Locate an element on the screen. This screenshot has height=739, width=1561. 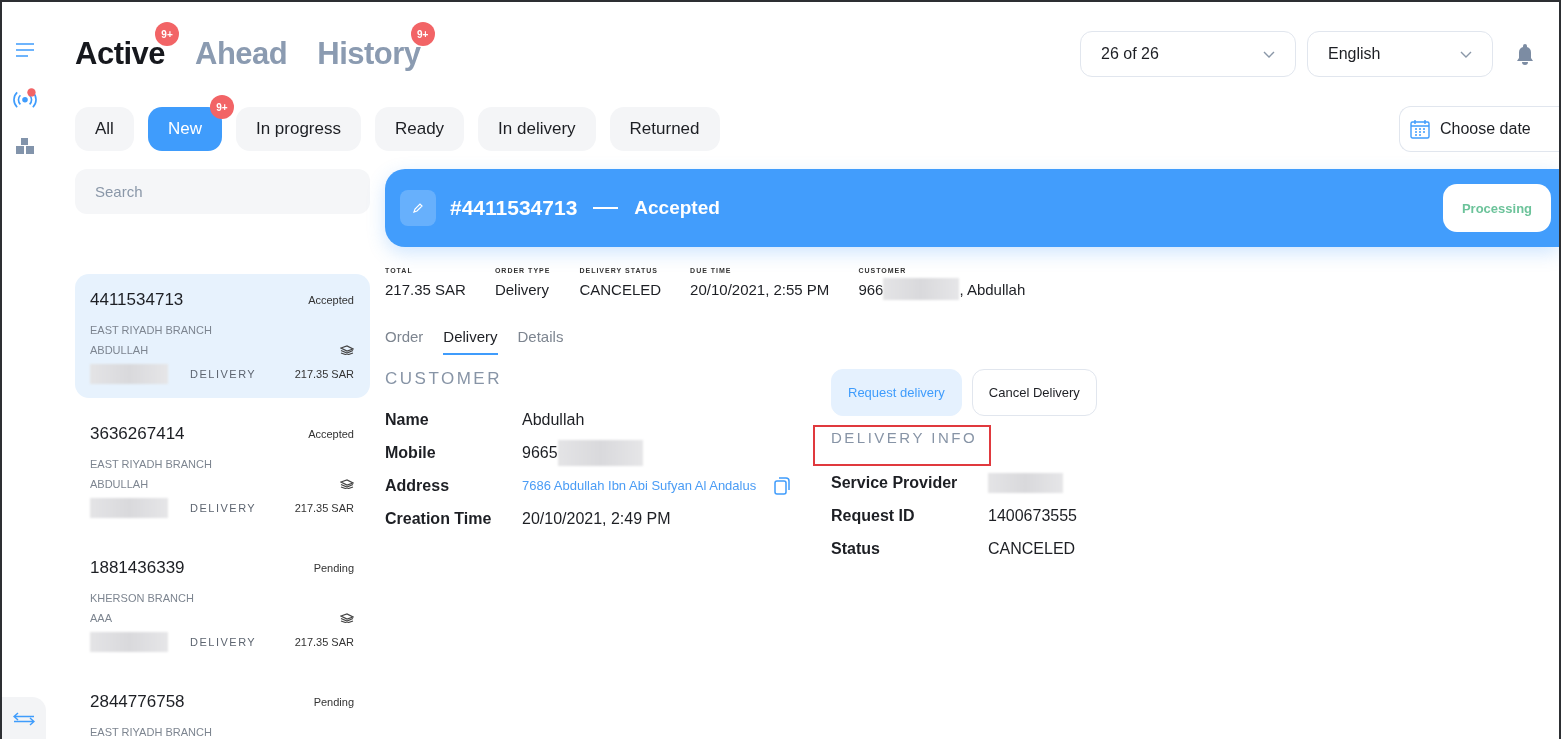
field-label: Mobile is located at coordinates (411, 452).